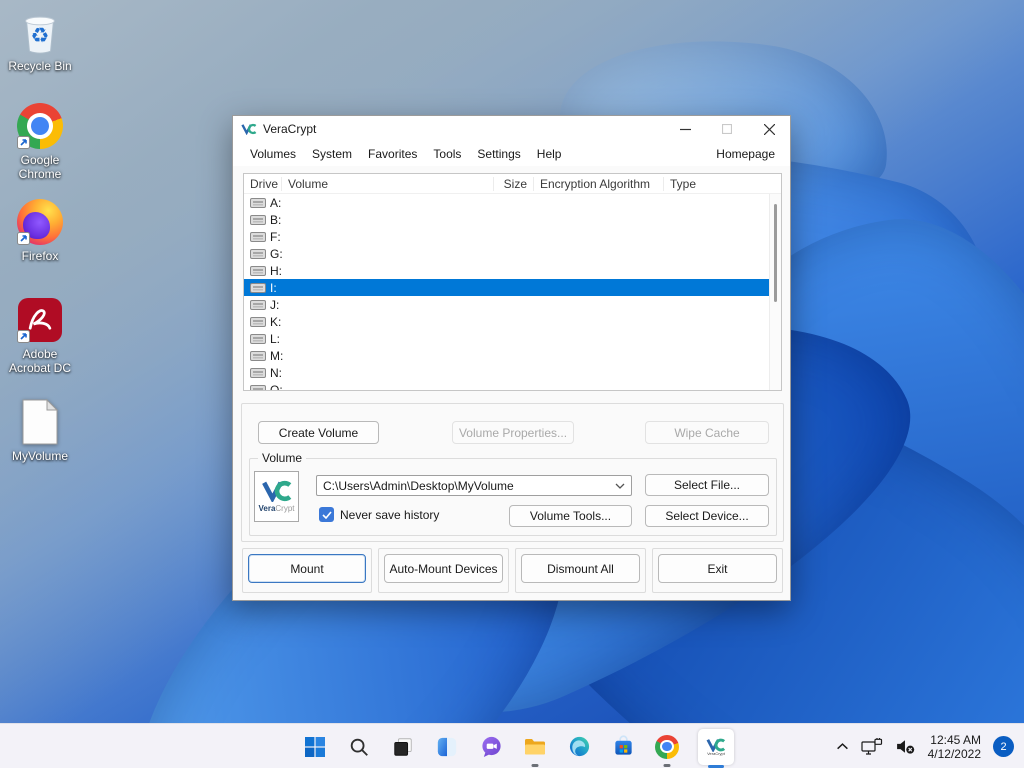 The width and height of the screenshot is (1024, 769). I want to click on dismount-all-button: Dismount All, so click(580, 568).